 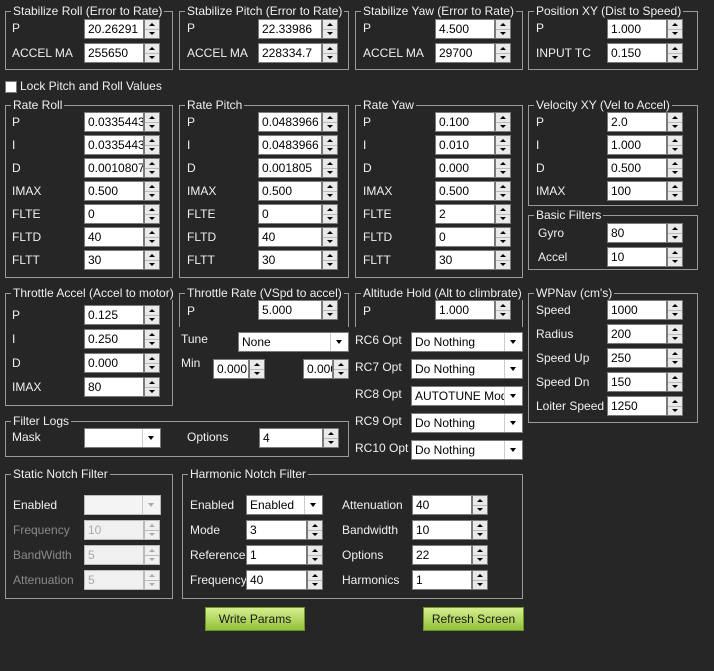 What do you see at coordinates (298, 191) in the screenshot?
I see `rate-pitch-row-input: 0.500` at bounding box center [298, 191].